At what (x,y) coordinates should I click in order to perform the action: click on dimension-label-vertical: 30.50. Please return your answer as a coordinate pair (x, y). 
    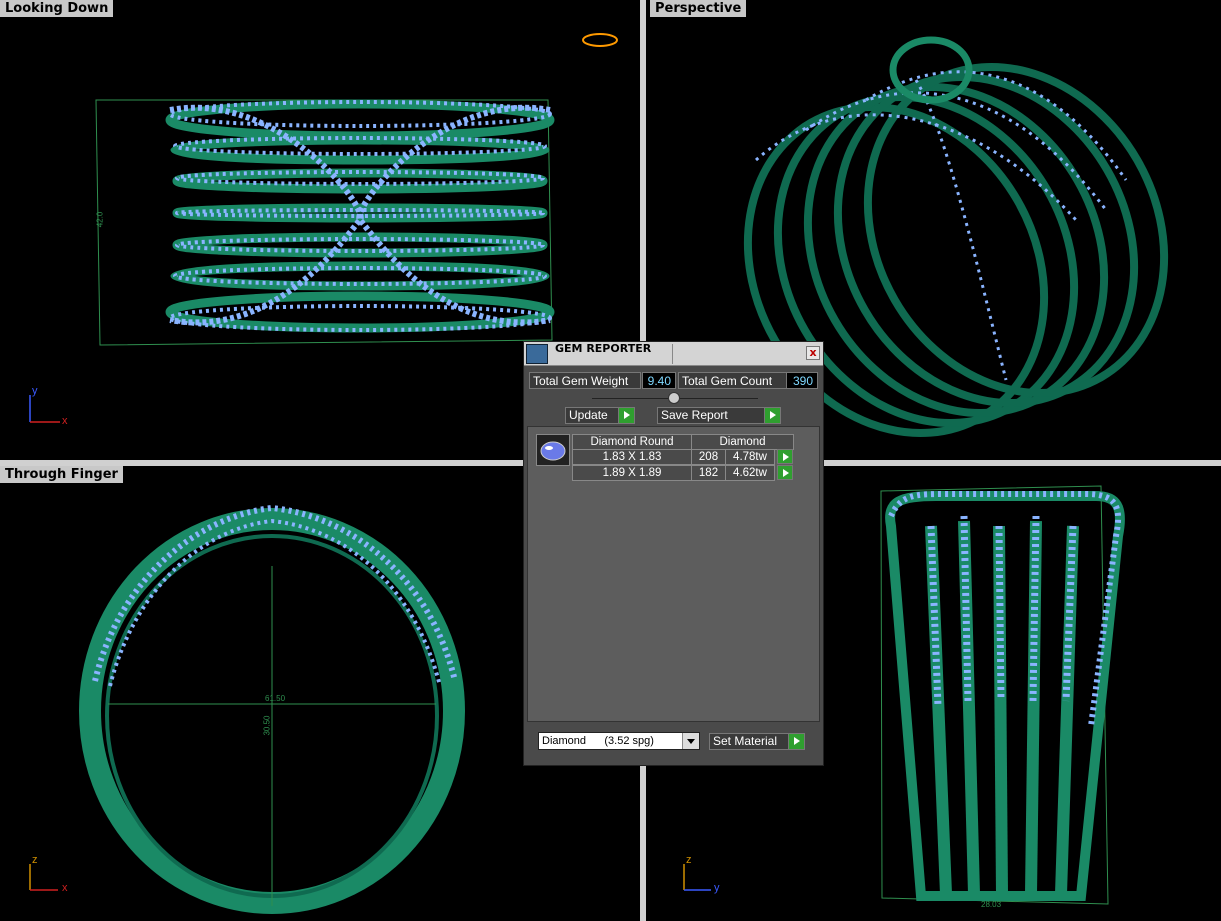
    Looking at the image, I should click on (267, 725).